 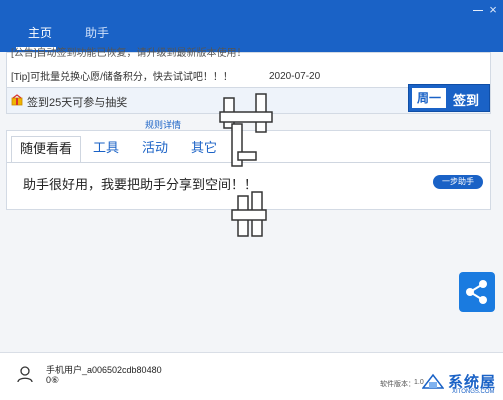 What do you see at coordinates (429, 98) in the screenshot?
I see `weekday-badge: 周一` at bounding box center [429, 98].